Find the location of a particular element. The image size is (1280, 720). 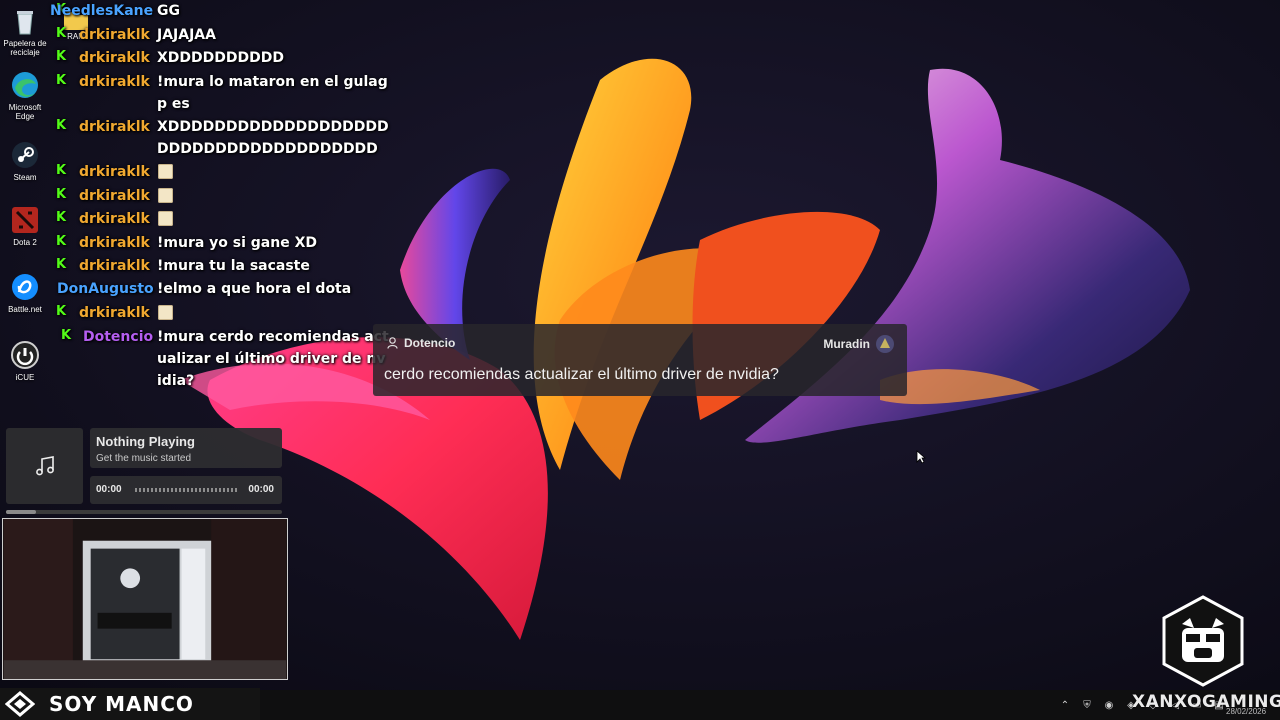

track-info: Nothing Playing Get the music started is located at coordinates (186, 448).